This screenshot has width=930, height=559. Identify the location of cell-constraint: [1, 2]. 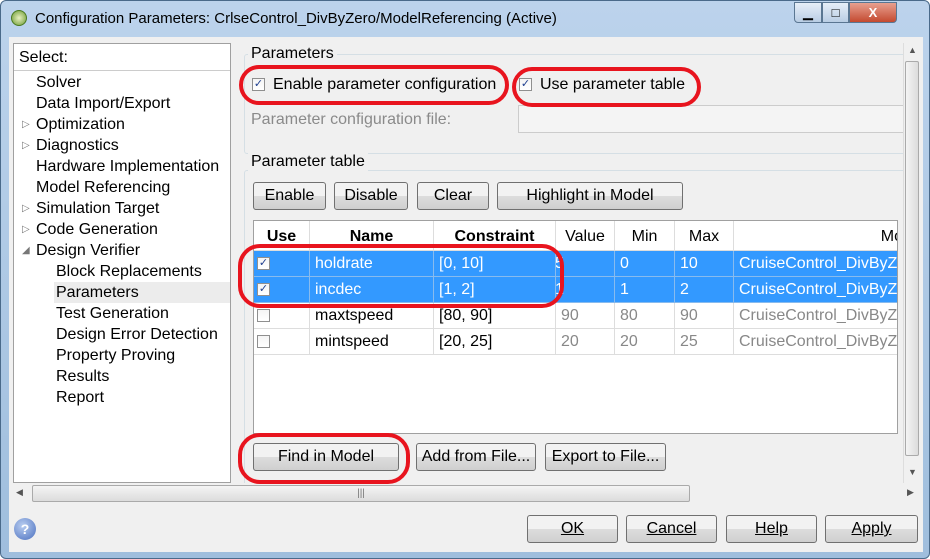
(495, 290).